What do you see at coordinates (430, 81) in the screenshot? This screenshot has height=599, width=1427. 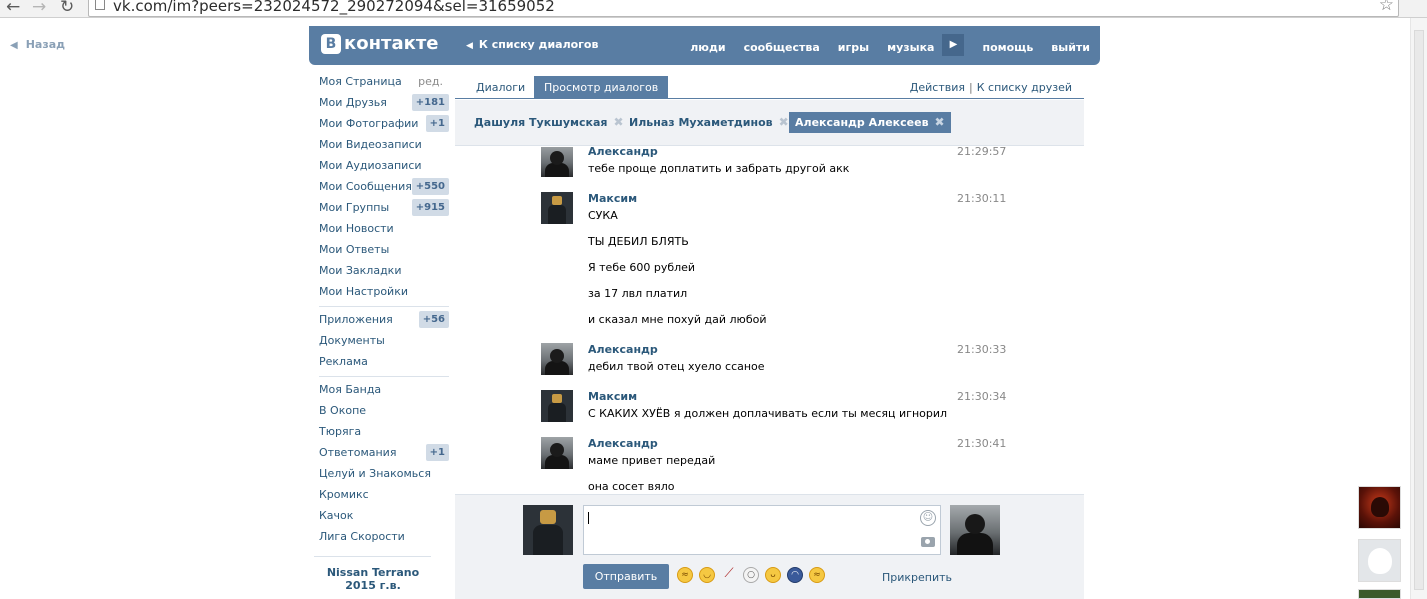 I see `edit-link: ред.` at bounding box center [430, 81].